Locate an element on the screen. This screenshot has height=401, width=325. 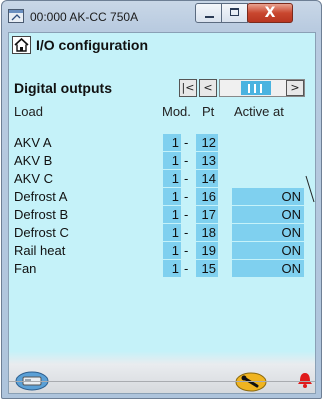
load-name: Fan is located at coordinates (25, 268).